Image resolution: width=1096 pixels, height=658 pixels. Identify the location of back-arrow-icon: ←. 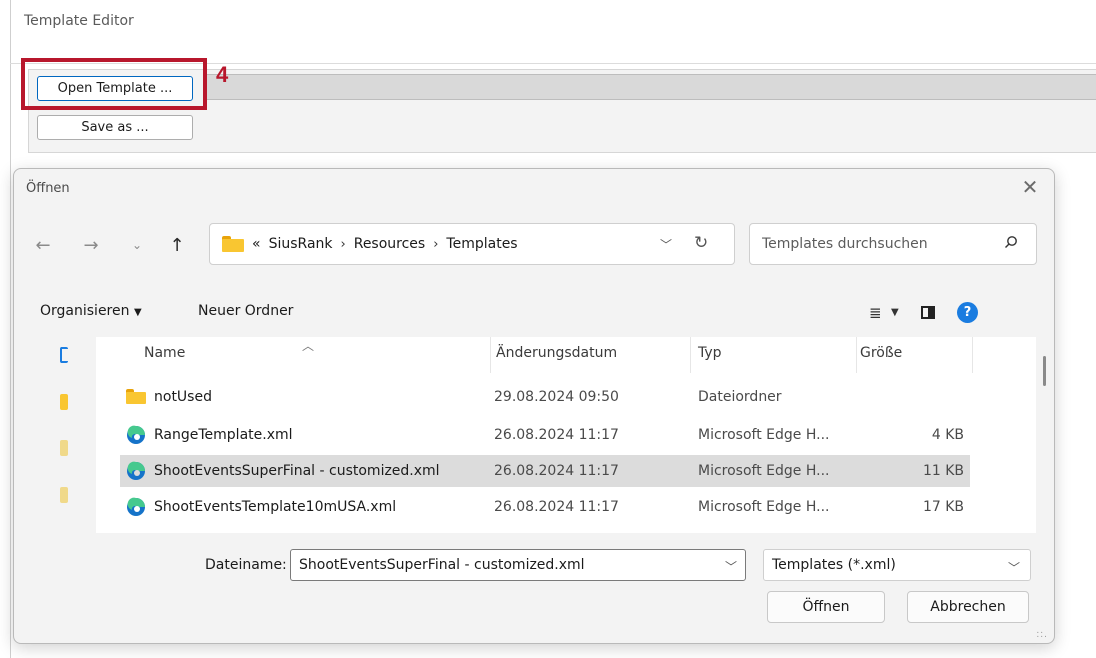
(43, 245).